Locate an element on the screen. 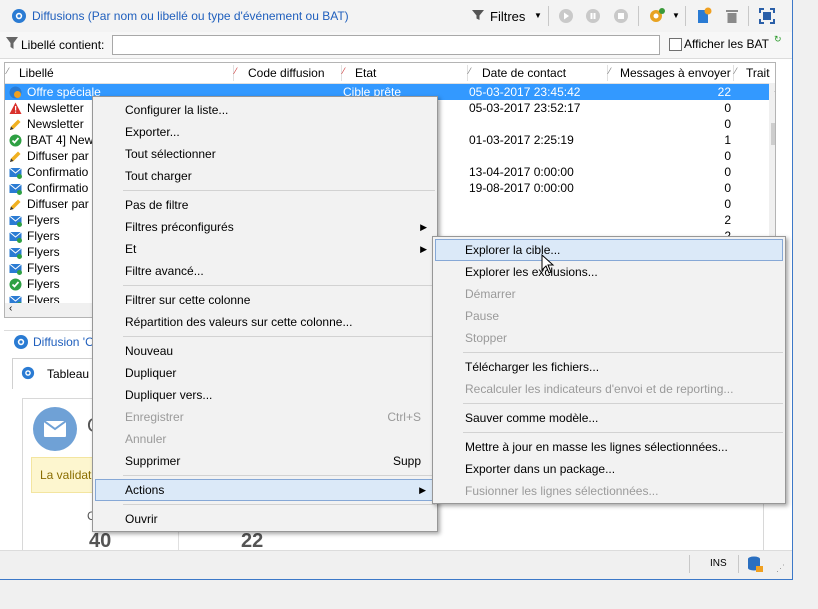 The image size is (818, 609). menu-item-label: Annuler is located at coordinates (146, 439).